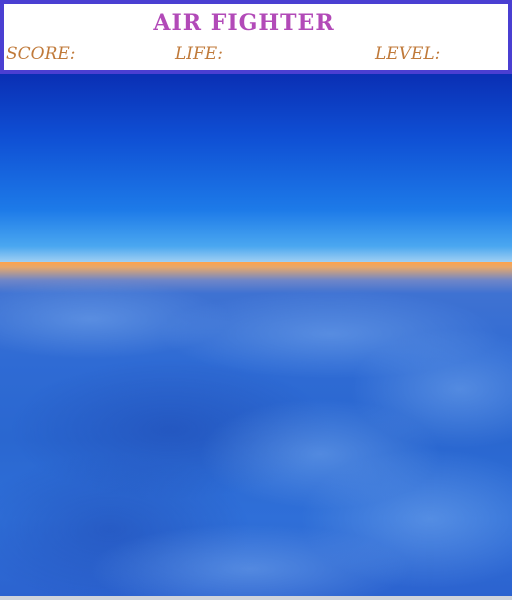  I want to click on life-label: LIFE:, so click(199, 54).